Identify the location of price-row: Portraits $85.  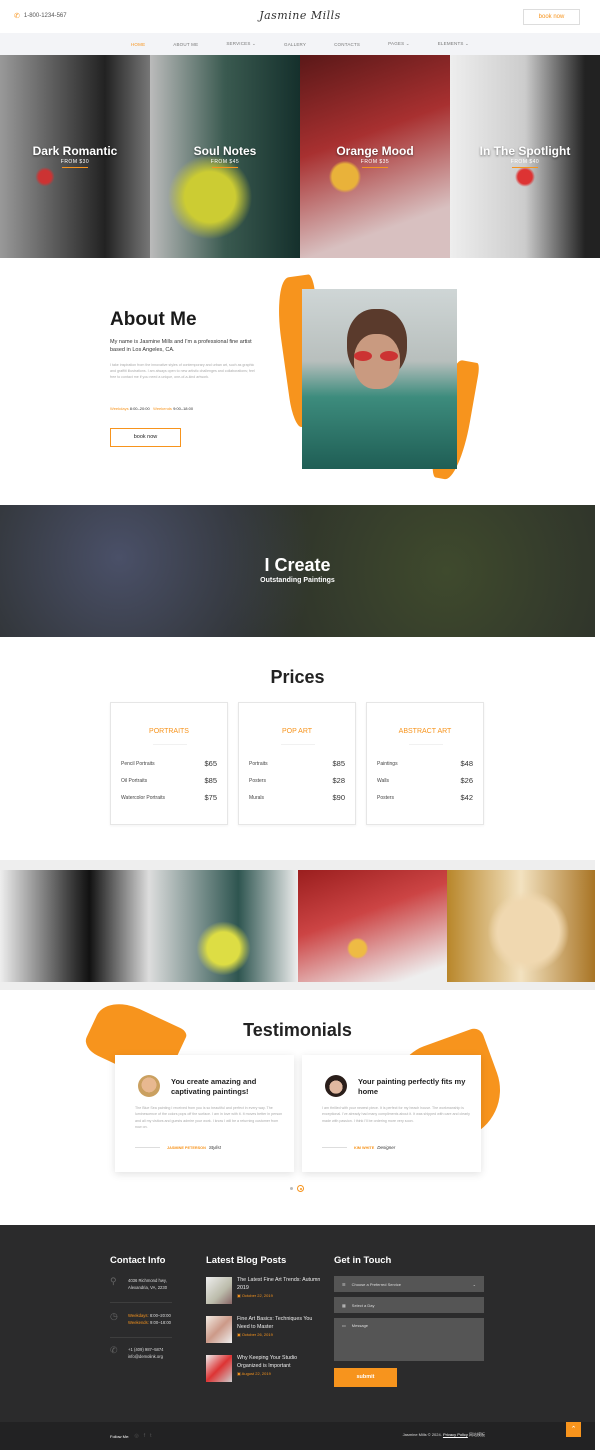
(297, 763).